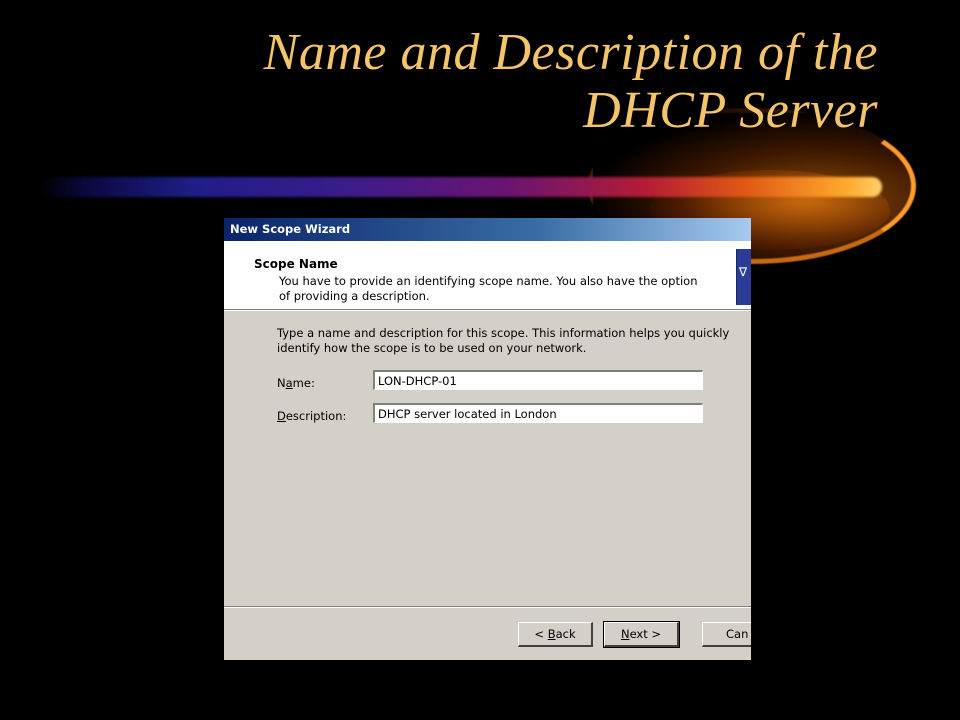  Describe the element at coordinates (312, 416) in the screenshot. I see `description-label: Description:` at that location.